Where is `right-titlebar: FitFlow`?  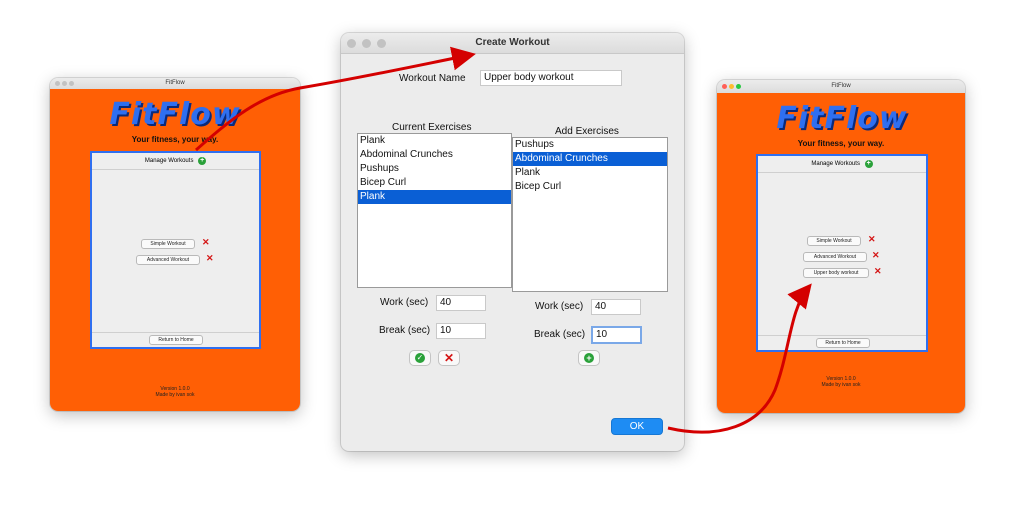
right-titlebar: FitFlow is located at coordinates (841, 87).